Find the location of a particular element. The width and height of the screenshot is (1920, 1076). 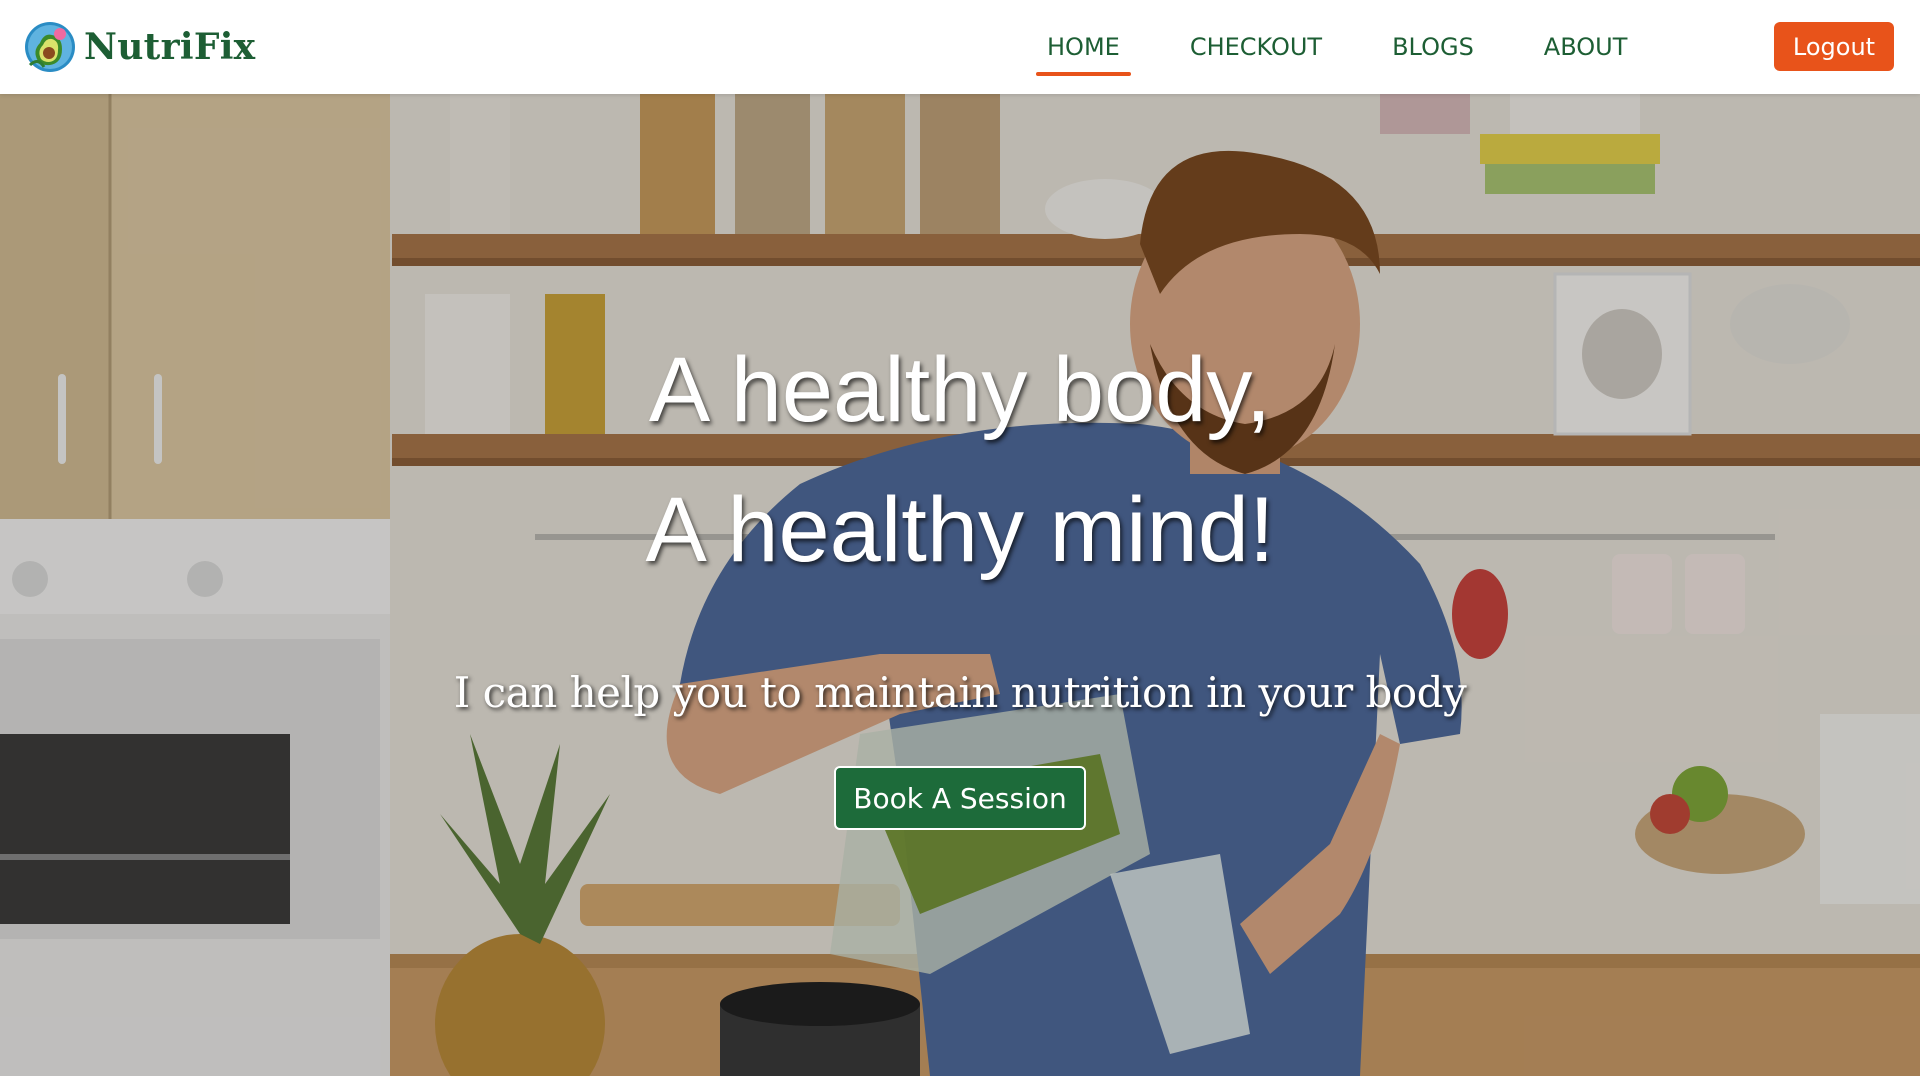

brand-link: NutriFix is located at coordinates (139, 47).